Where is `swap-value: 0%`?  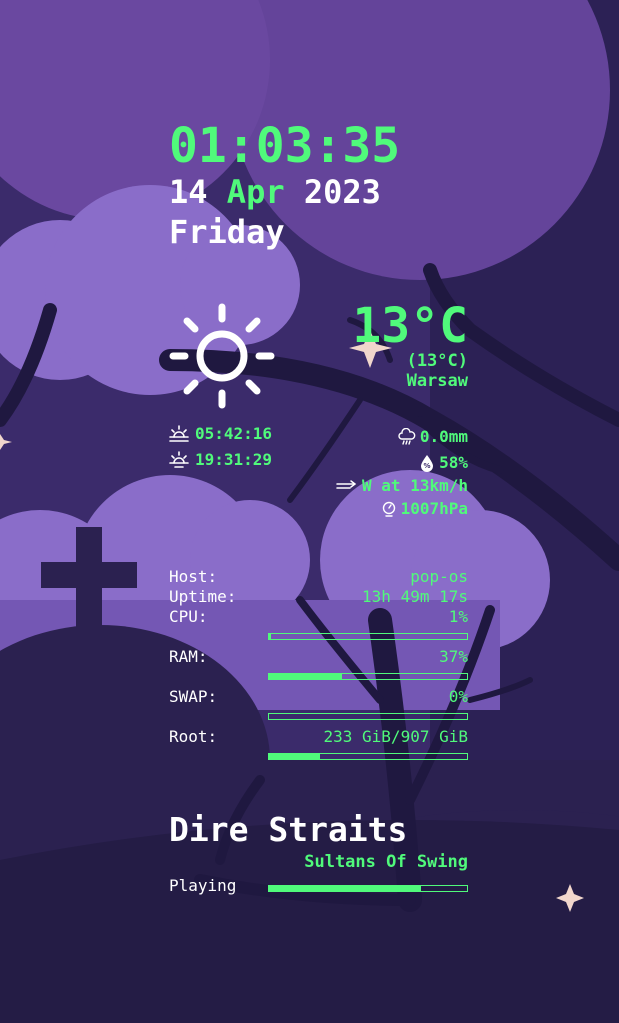
swap-value: 0% is located at coordinates (458, 696).